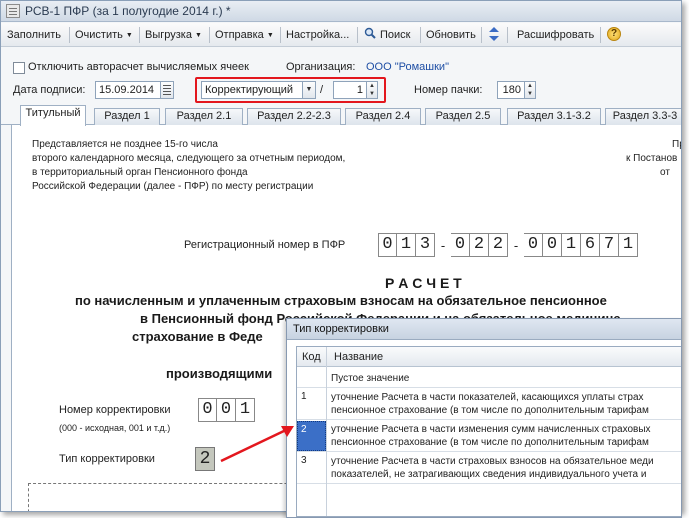 Image resolution: width=689 pixels, height=518 pixels. I want to click on reg-digit: 3, so click(425, 245).